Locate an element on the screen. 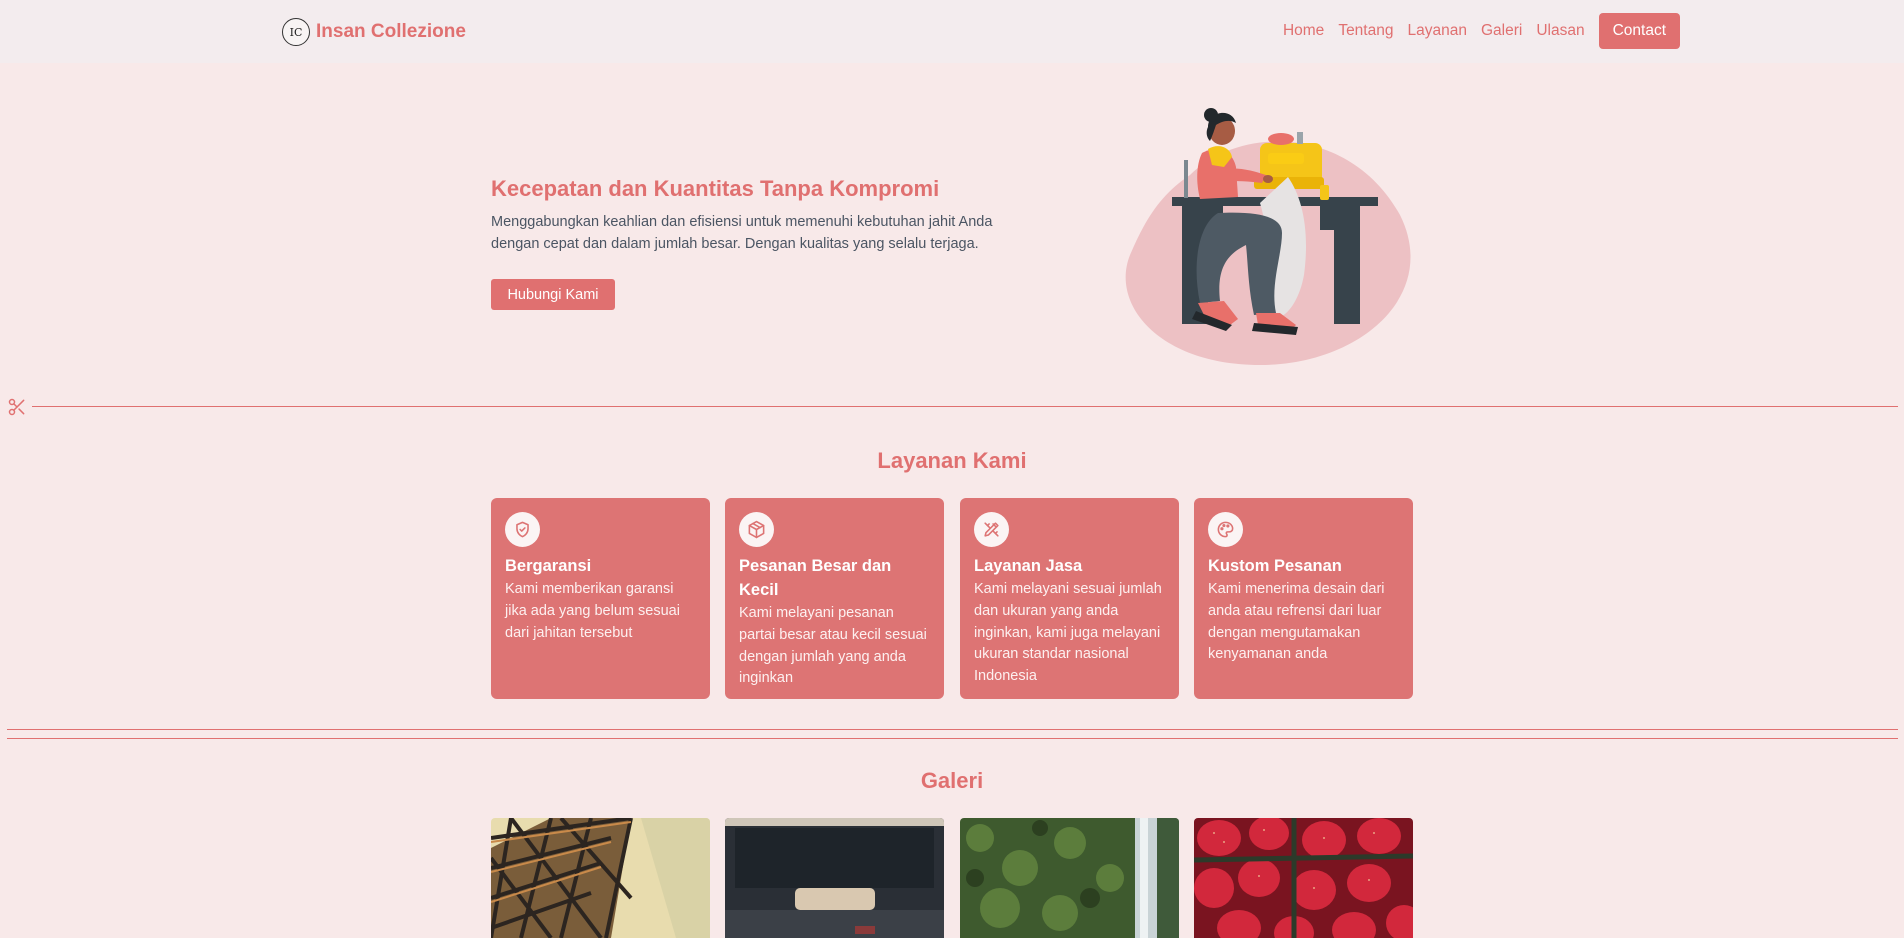 The image size is (1904, 938). brand-name: Insan Collezione is located at coordinates (391, 31).